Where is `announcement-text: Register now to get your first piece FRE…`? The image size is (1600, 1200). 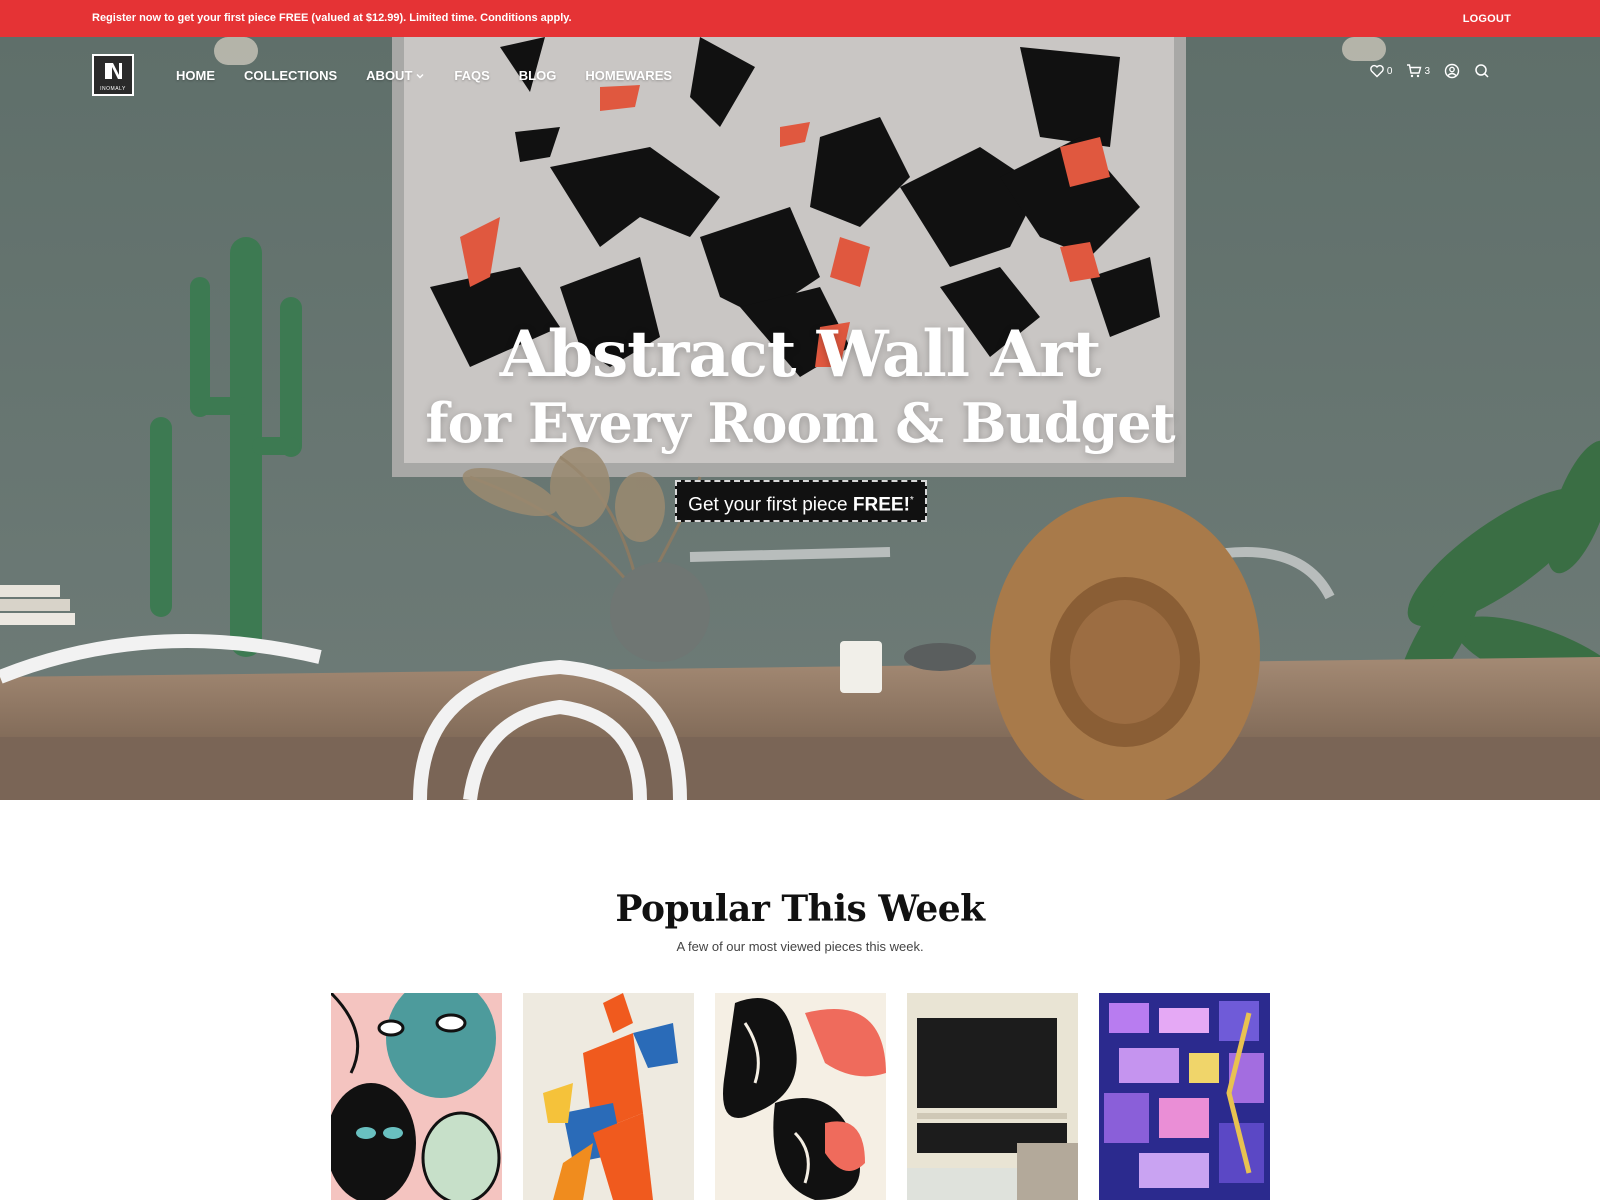
announcement-text: Register now to get your first piece FRE… is located at coordinates (332, 18).